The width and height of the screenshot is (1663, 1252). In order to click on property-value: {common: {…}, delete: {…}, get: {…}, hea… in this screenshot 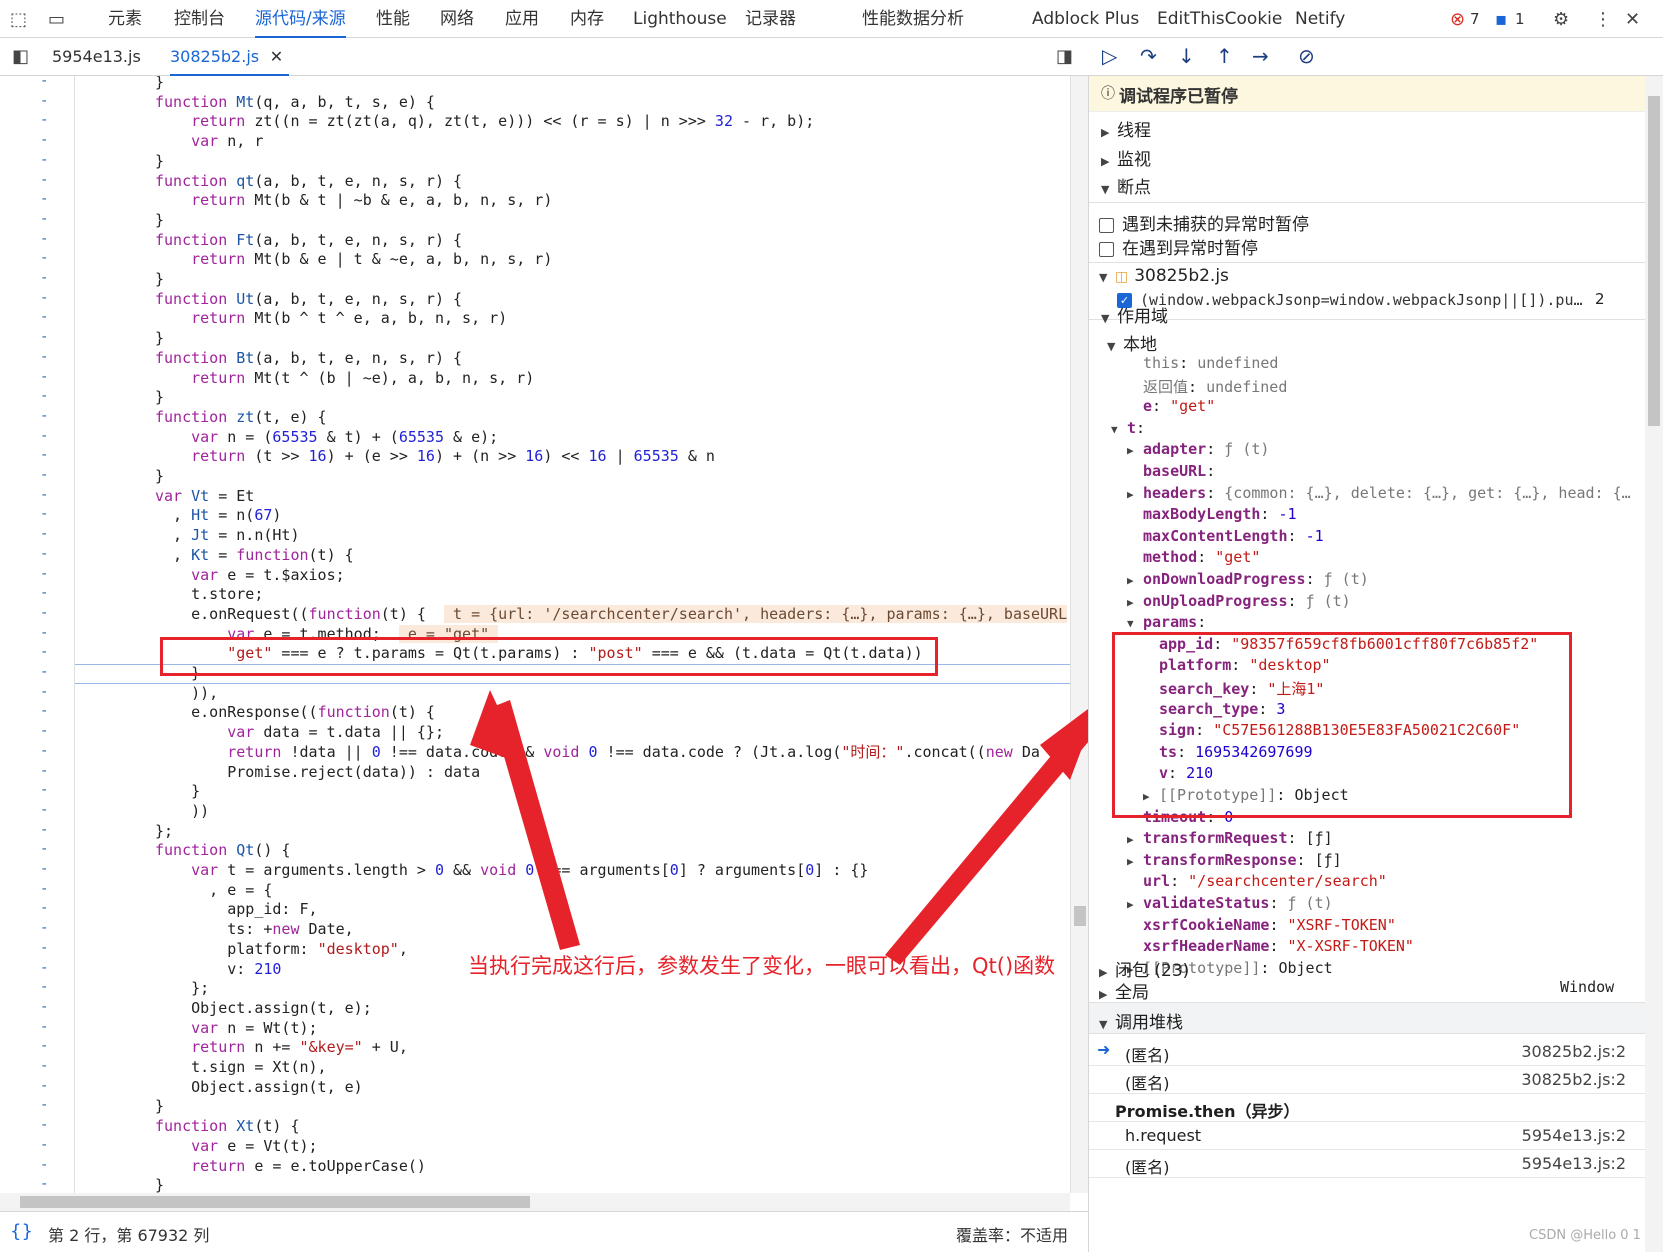, I will do `click(1427, 492)`.